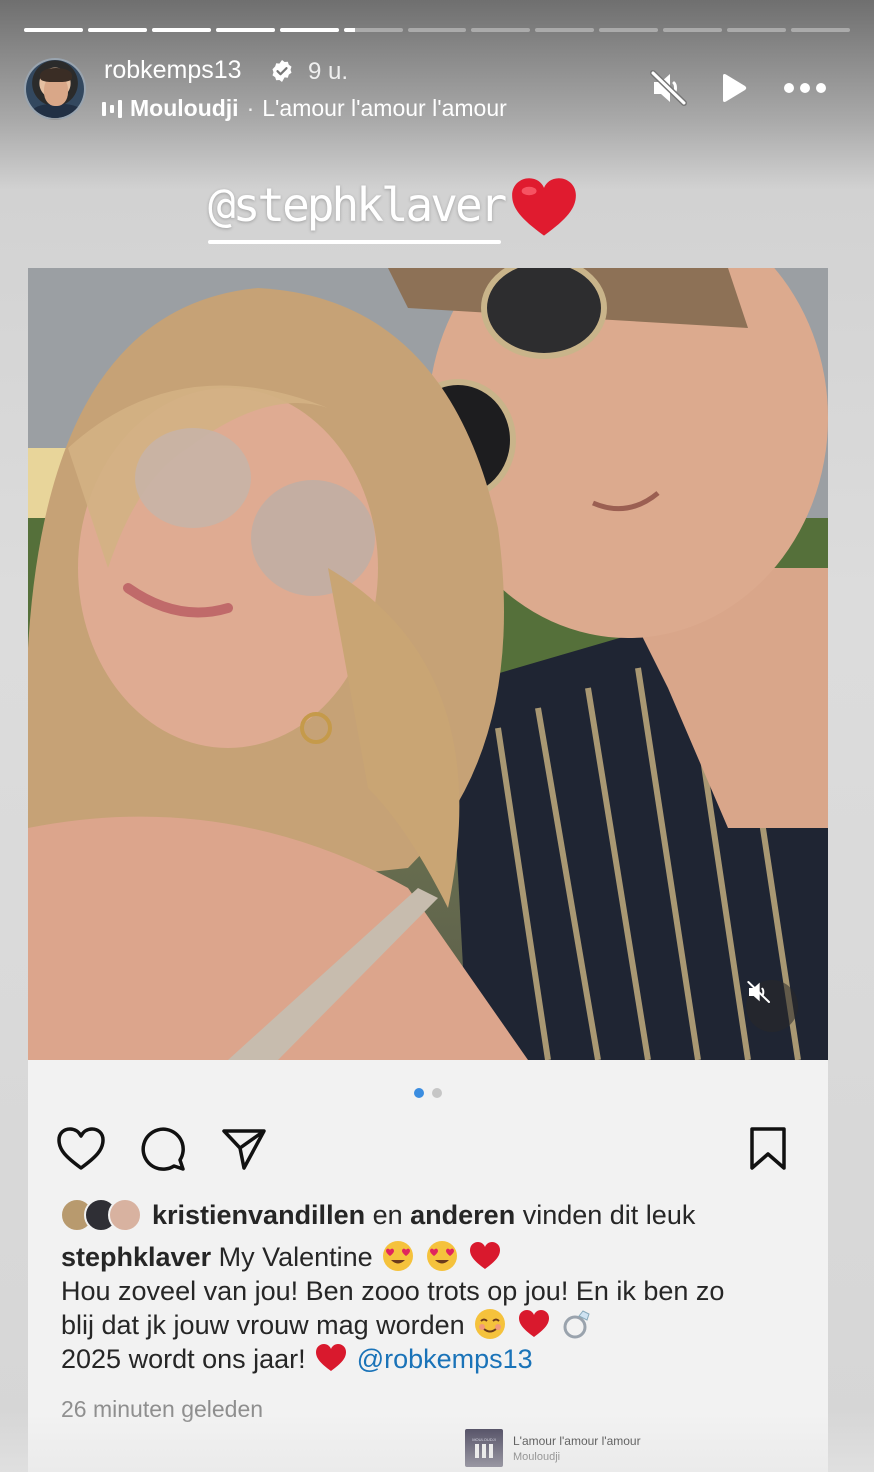 The width and height of the screenshot is (874, 1472). Describe the element at coordinates (576, 1324) in the screenshot. I see `ring-emoji-icon` at that location.